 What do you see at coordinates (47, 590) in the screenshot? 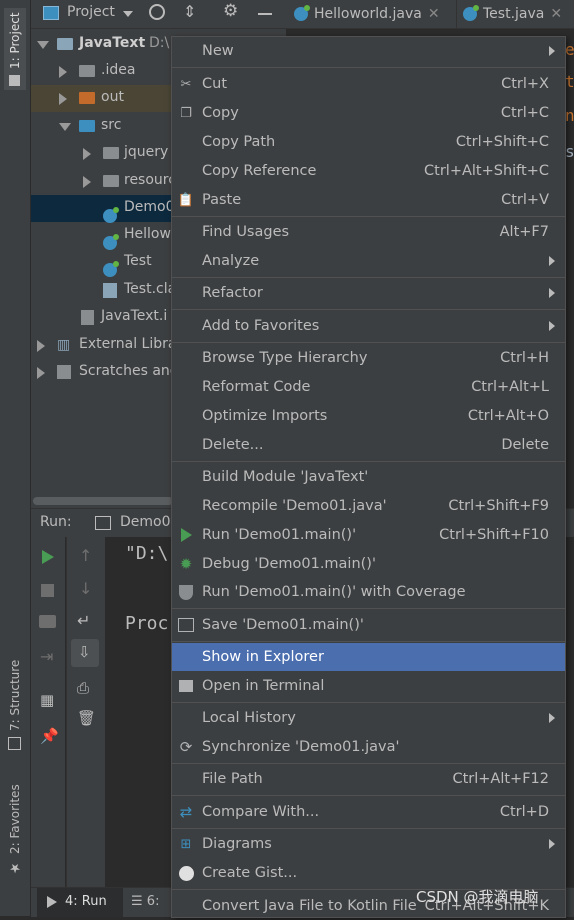
I see `stop-icon` at bounding box center [47, 590].